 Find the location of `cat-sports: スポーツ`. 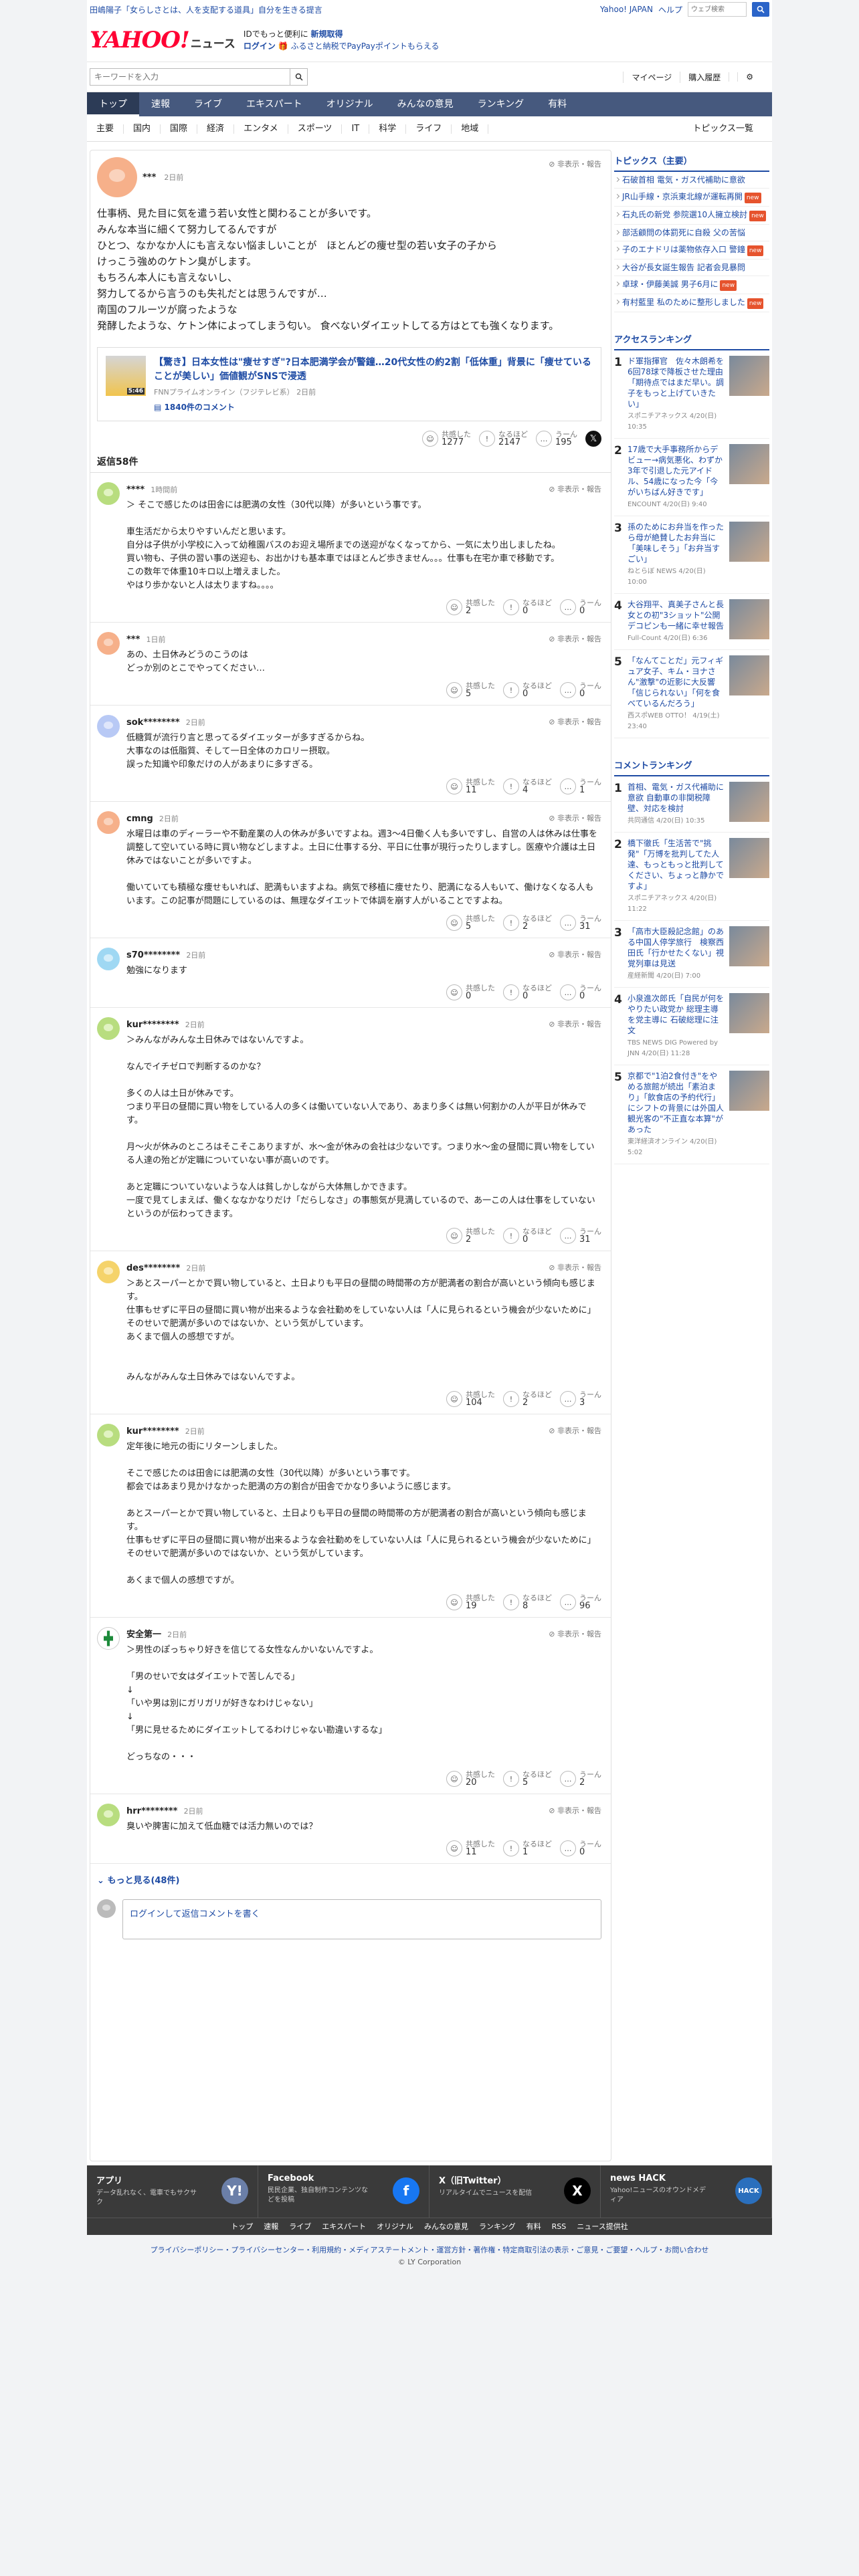

cat-sports: スポーツ is located at coordinates (315, 129).